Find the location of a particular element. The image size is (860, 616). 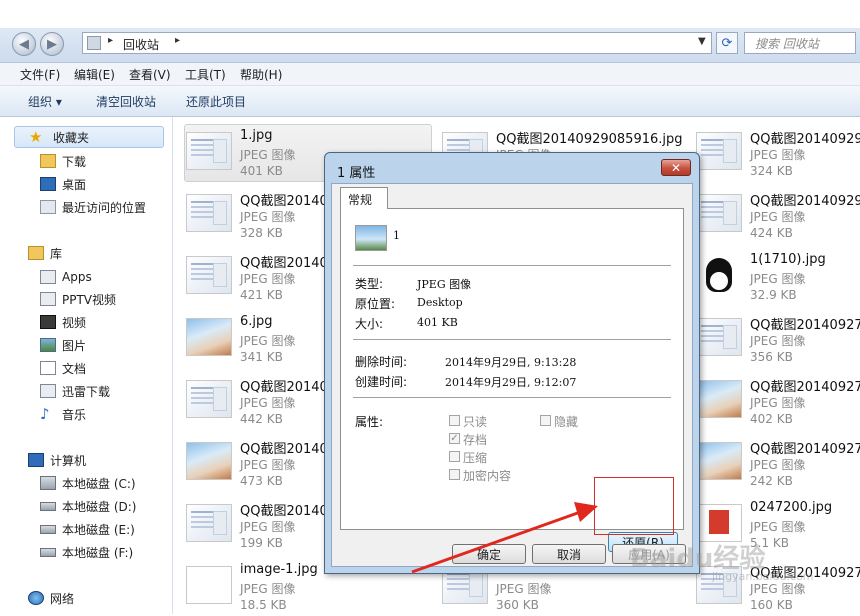

image-file-icon is located at coordinates (371, 238).